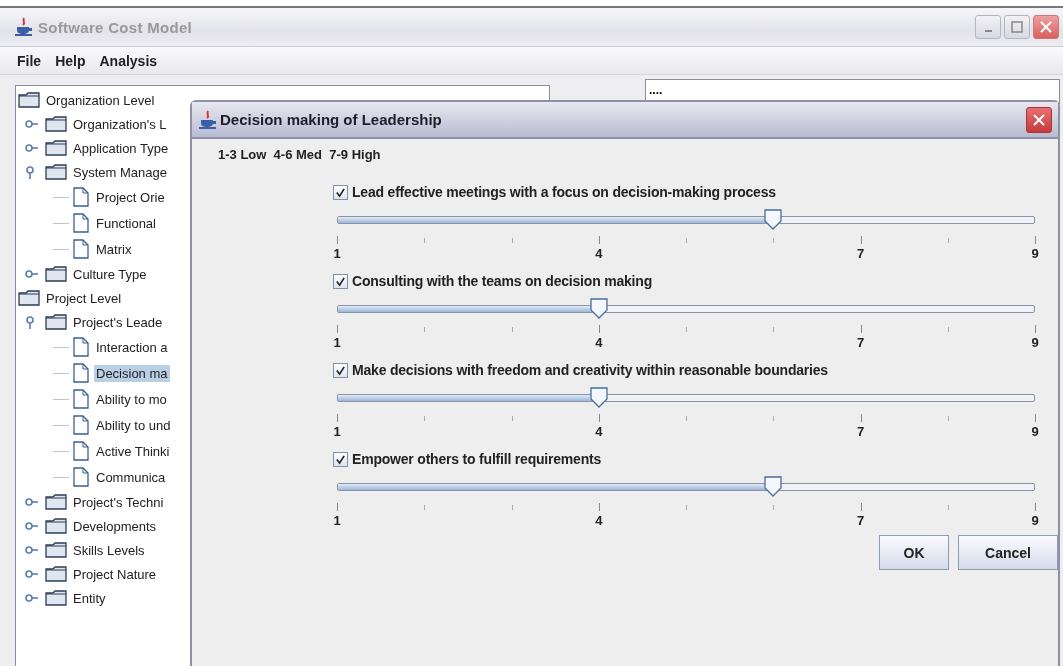 This screenshot has height=666, width=1063. What do you see at coordinates (120, 172) in the screenshot?
I see `tree-item: System Manage` at bounding box center [120, 172].